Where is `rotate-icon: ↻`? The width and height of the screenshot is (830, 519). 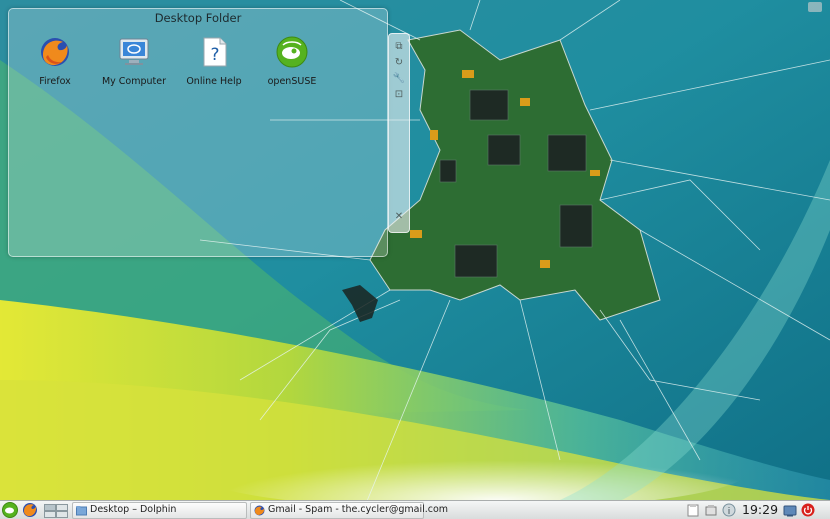 rotate-icon: ↻ is located at coordinates (399, 63).